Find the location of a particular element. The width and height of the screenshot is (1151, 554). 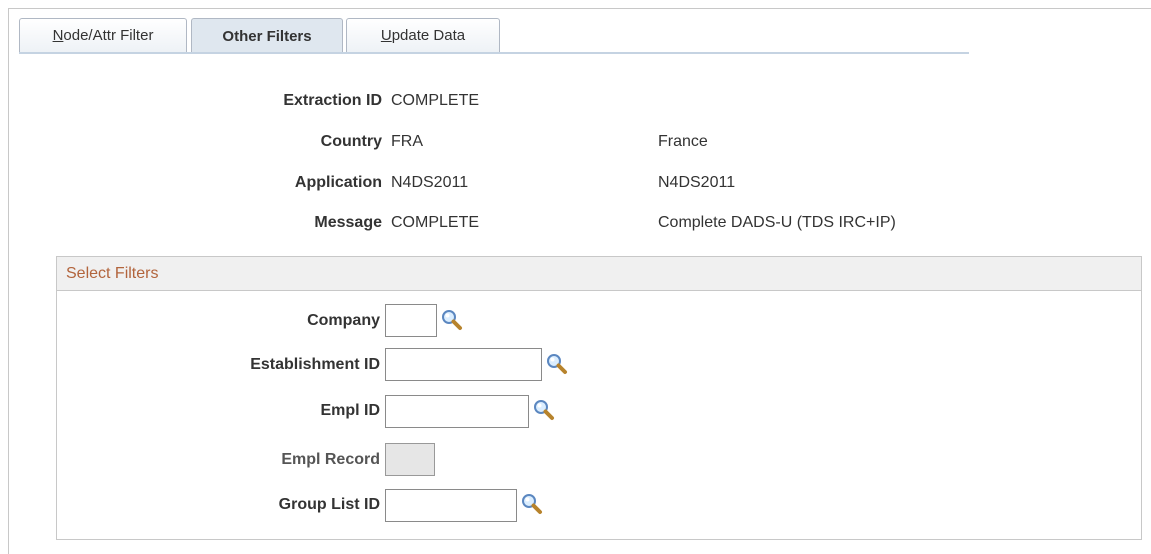

application-code: N4DS2011 is located at coordinates (430, 182).